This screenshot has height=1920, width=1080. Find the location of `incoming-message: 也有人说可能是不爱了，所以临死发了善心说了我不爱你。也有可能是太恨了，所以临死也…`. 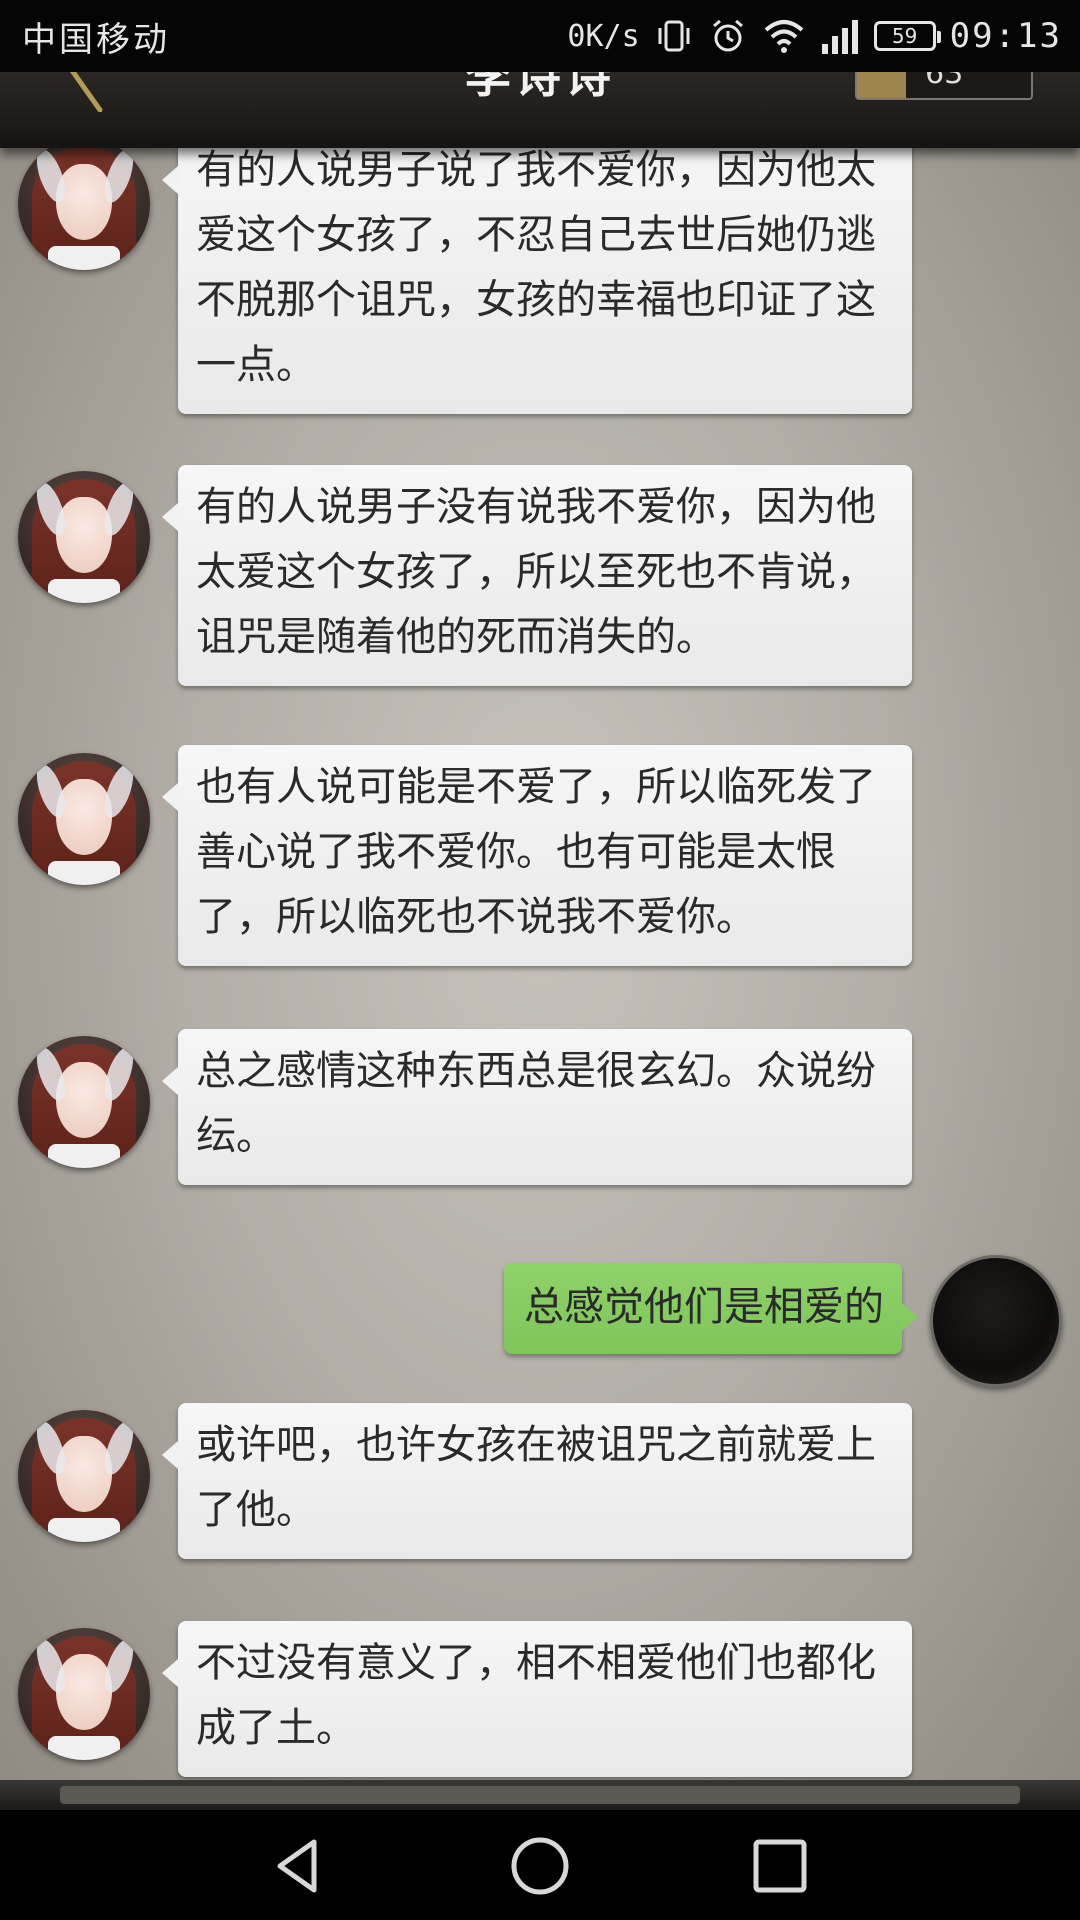

incoming-message: 也有人说可能是不爱了，所以临死发了善心说了我不爱你。也有可能是太恨了，所以临死也… is located at coordinates (537, 855).